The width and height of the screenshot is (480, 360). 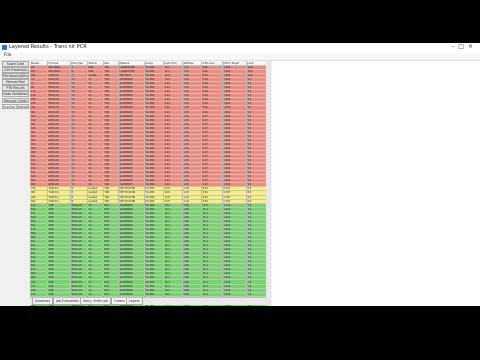 What do you see at coordinates (4, 47) in the screenshot?
I see `app-icon` at bounding box center [4, 47].